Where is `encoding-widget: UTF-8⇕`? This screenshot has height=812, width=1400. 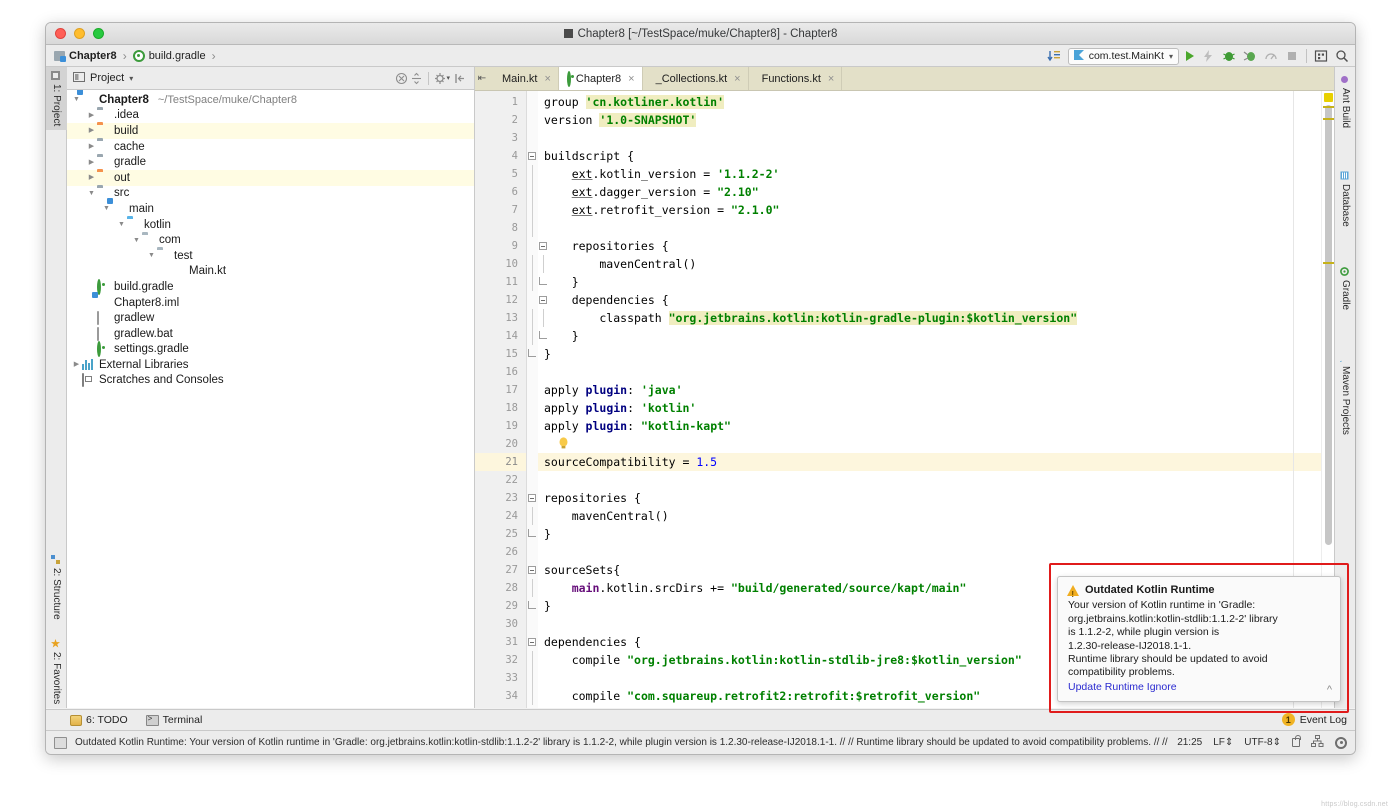
encoding-widget: UTF-8⇕ is located at coordinates (1262, 742).